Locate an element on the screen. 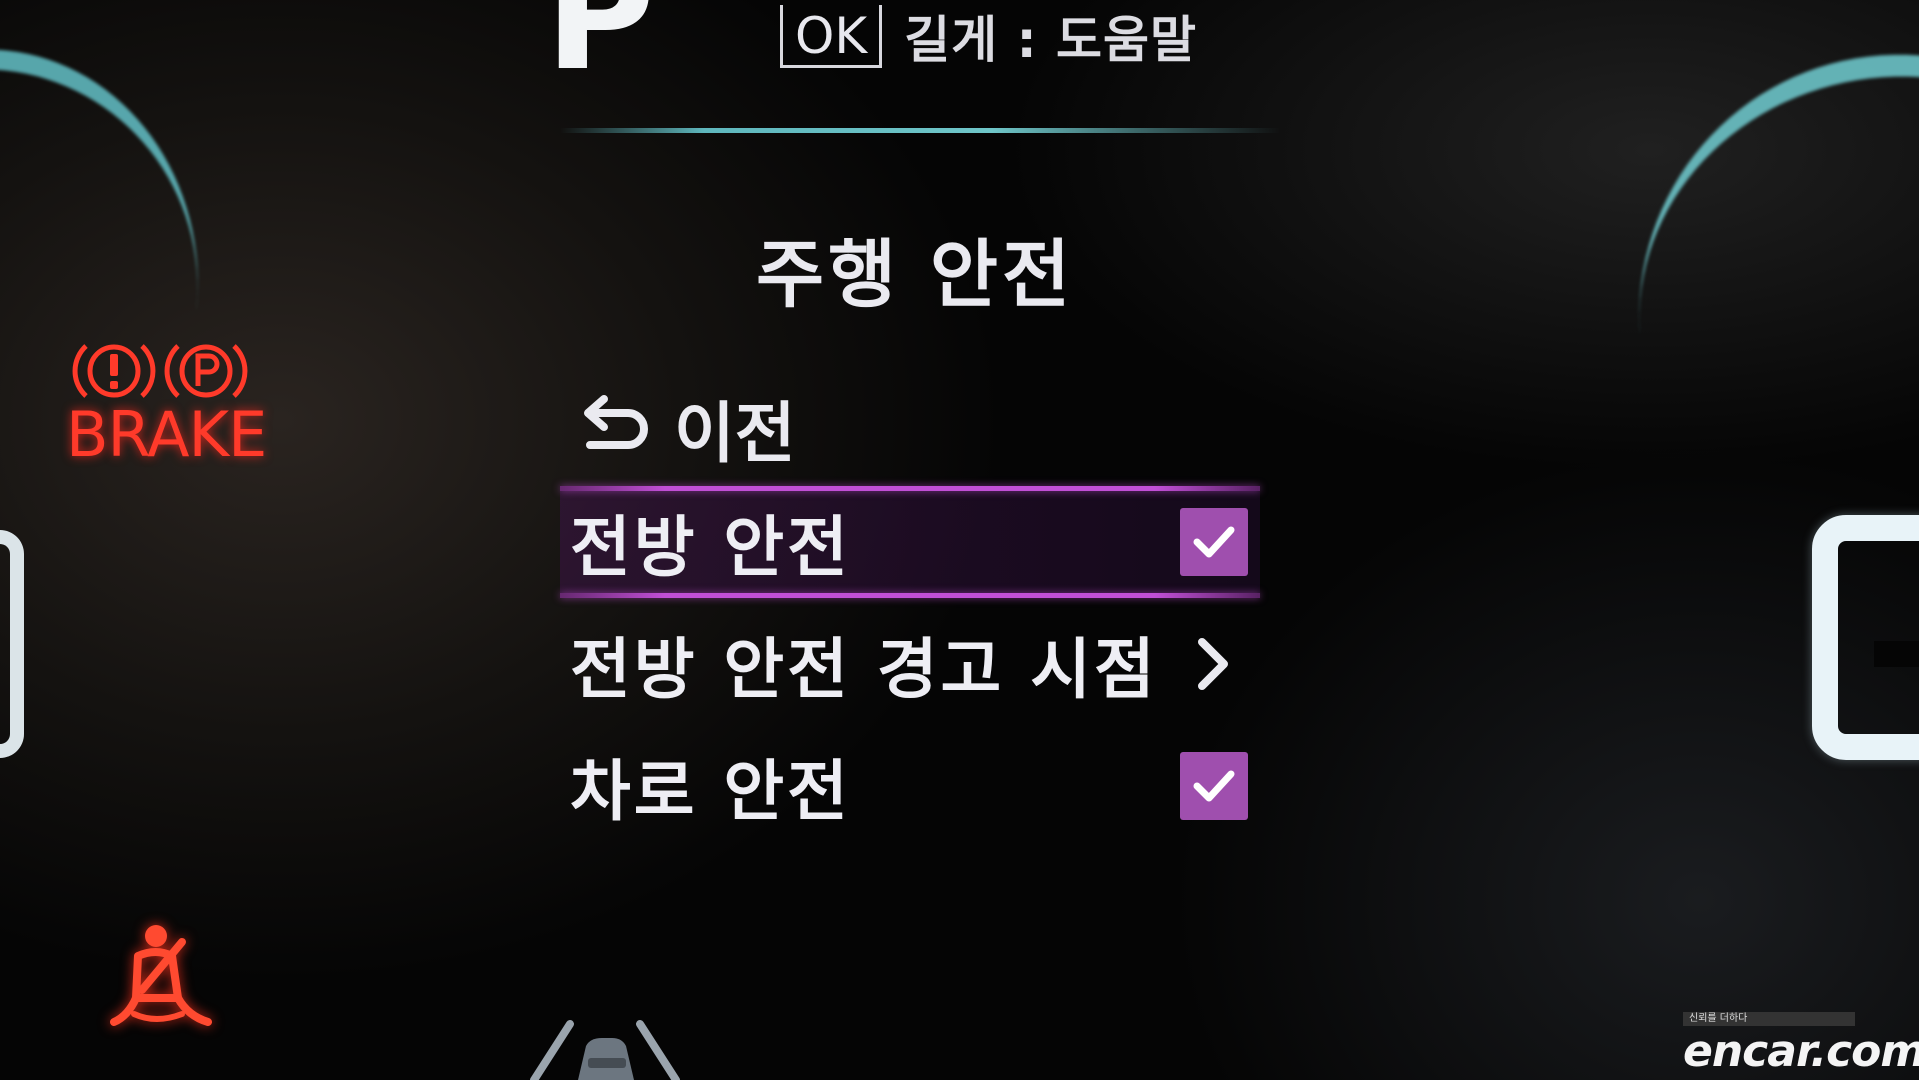 Image resolution: width=1919 pixels, height=1080 pixels. help-hint-text: 길게 : 도움말 is located at coordinates (1050, 40).